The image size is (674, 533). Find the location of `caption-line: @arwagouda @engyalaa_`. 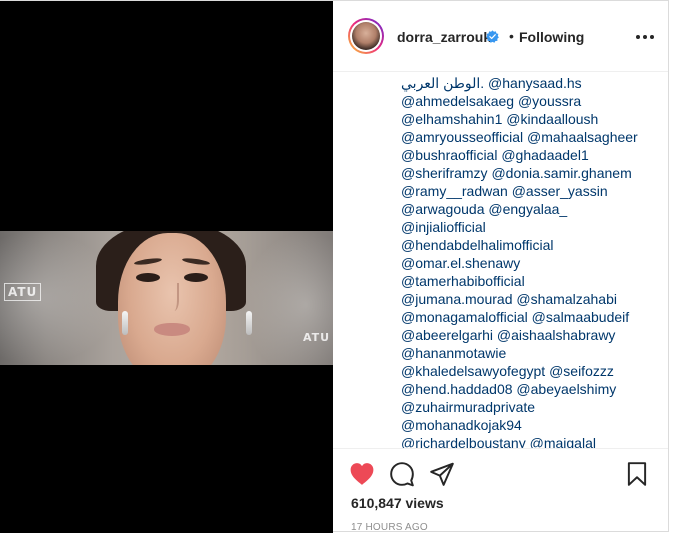

caption-line: @arwagouda @engyalaa_ is located at coordinates (484, 209).